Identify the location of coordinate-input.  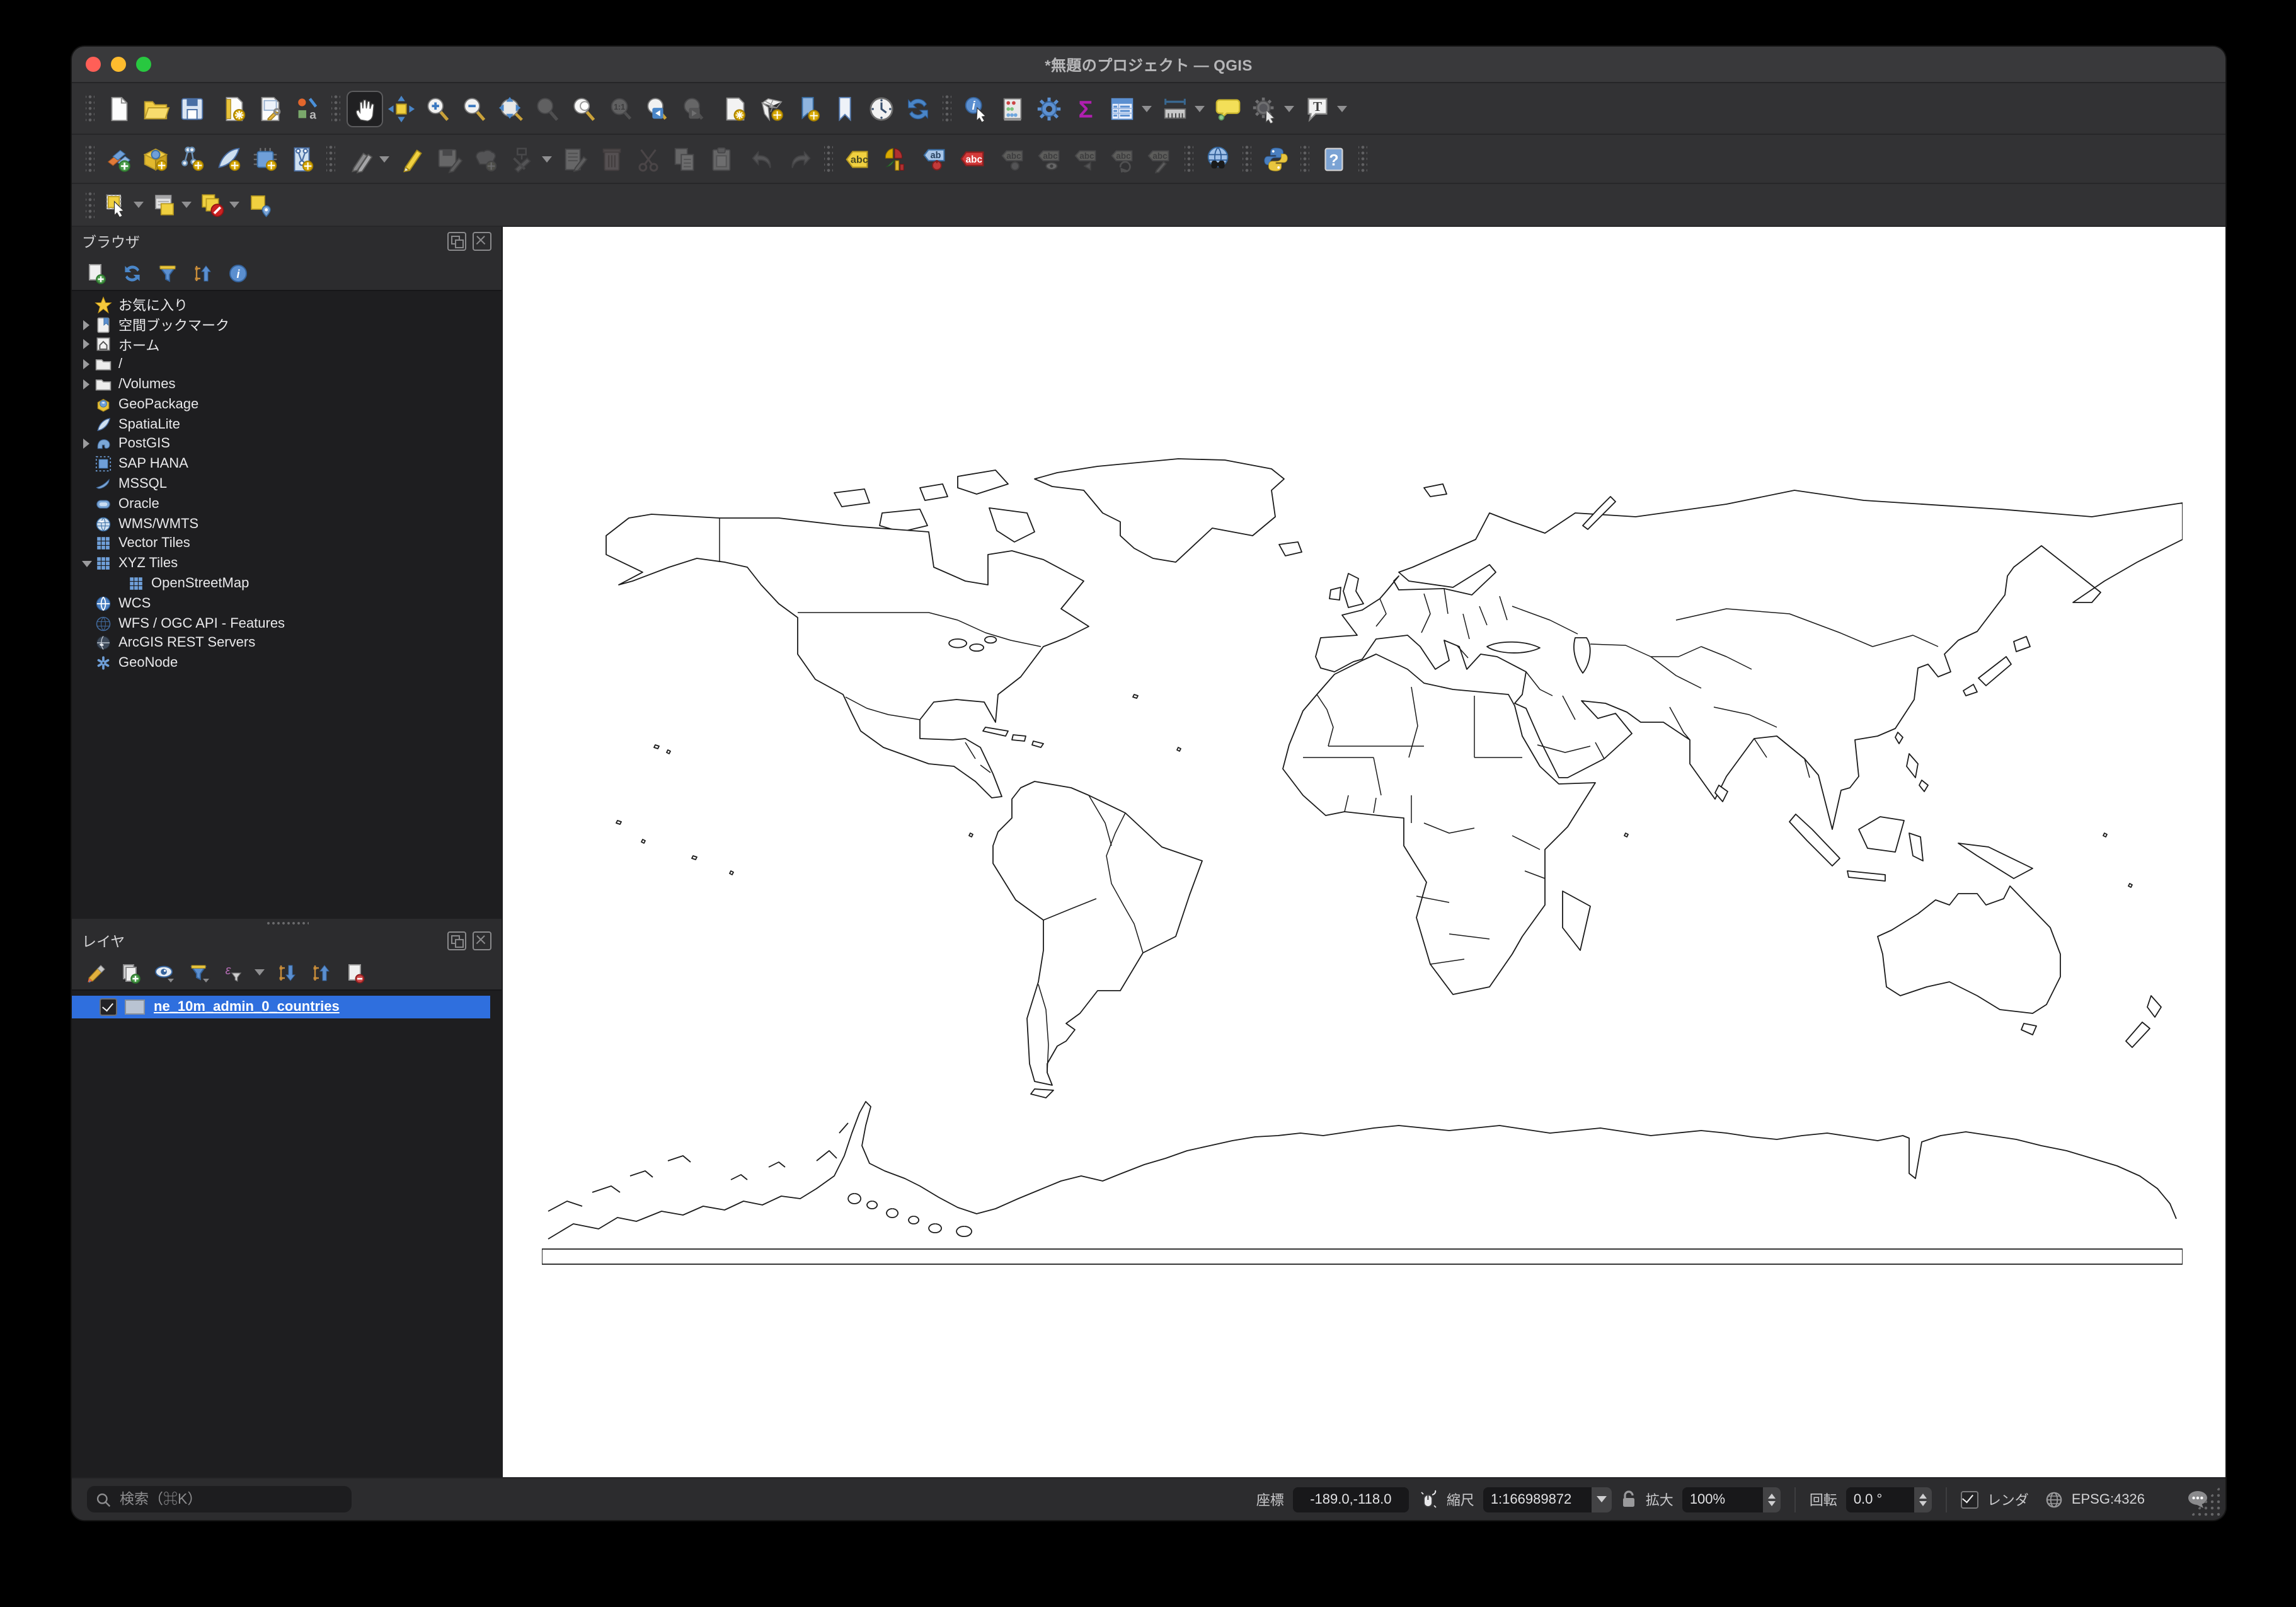
(1351, 1500).